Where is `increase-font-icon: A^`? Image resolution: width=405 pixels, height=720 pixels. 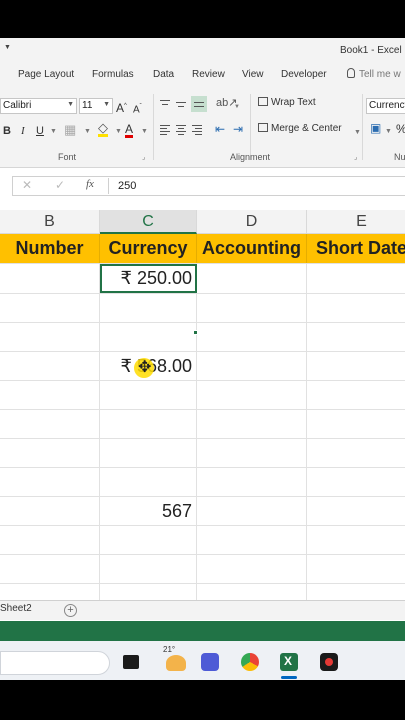
increase-font-icon: A^ is located at coordinates (121, 107).